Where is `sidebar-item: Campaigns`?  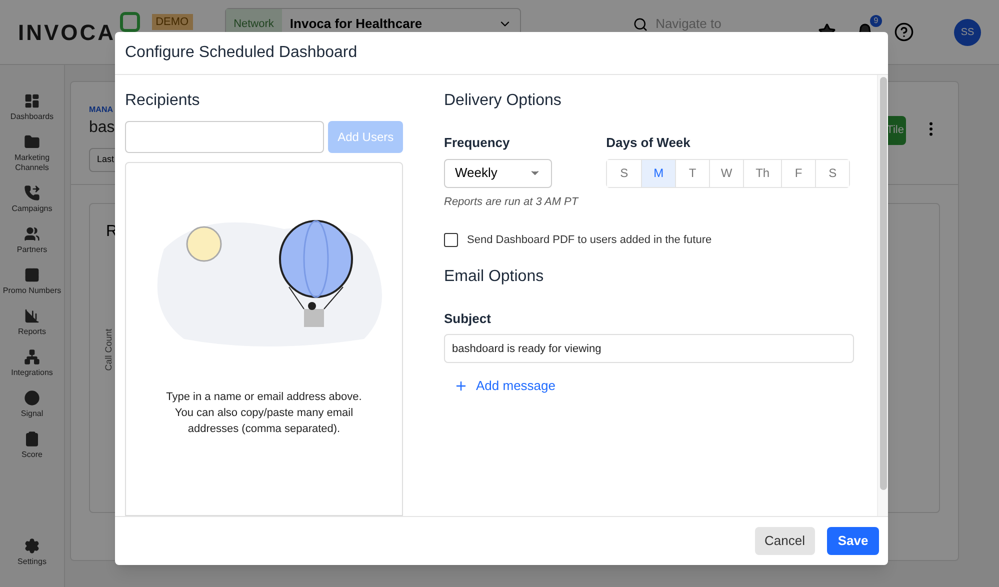 sidebar-item: Campaigns is located at coordinates (32, 199).